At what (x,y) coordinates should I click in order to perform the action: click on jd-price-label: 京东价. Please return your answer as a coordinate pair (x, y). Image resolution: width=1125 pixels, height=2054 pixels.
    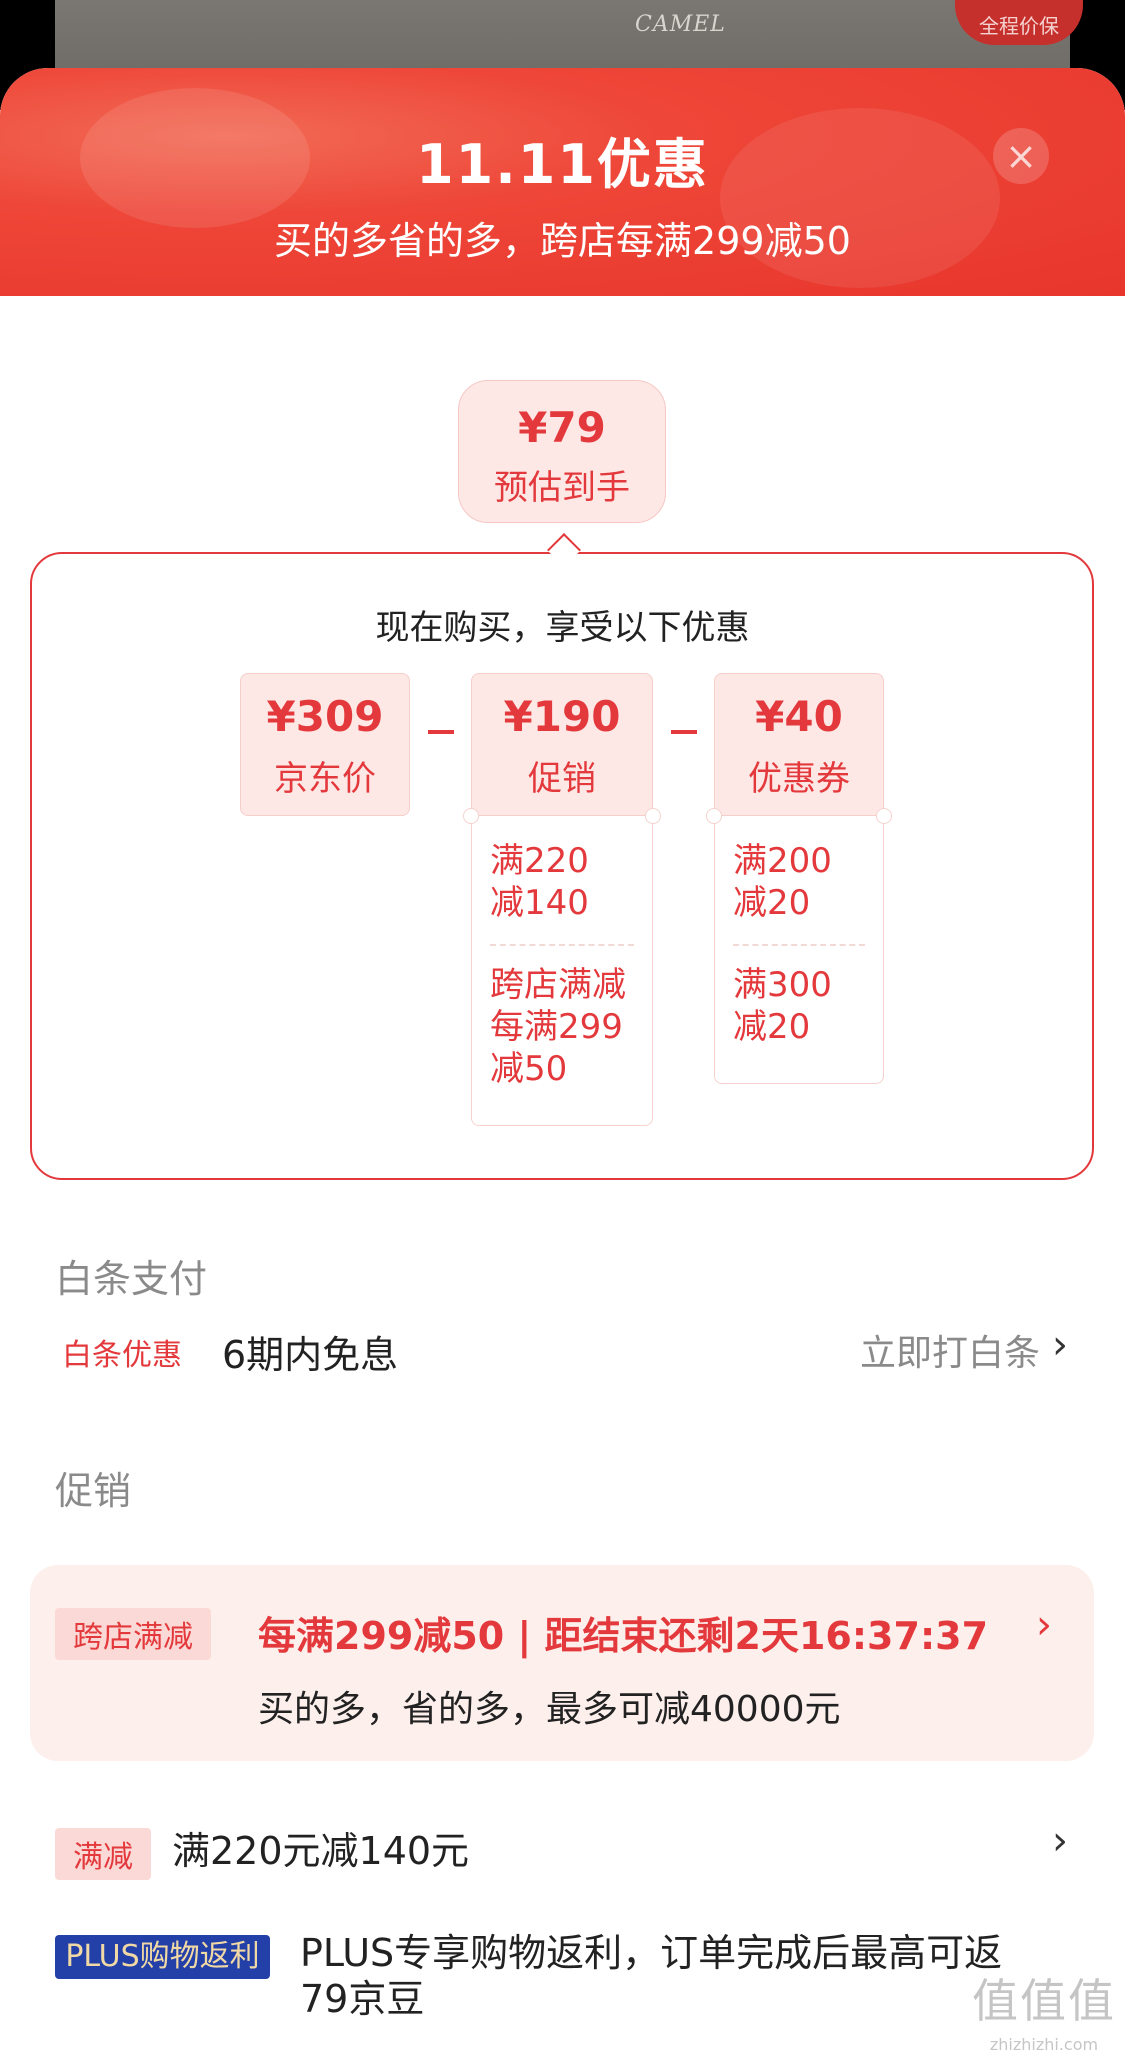
    Looking at the image, I should click on (325, 779).